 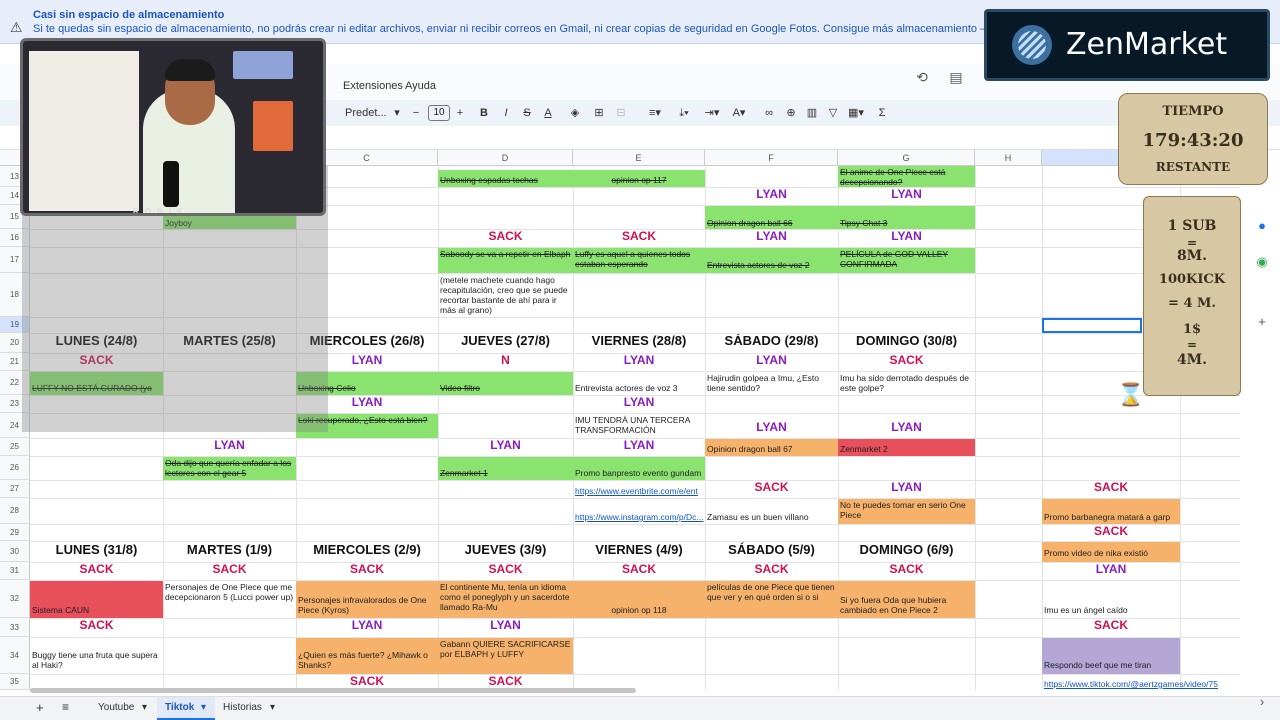 I want to click on cell: opinion op 117, so click(x=639, y=178).